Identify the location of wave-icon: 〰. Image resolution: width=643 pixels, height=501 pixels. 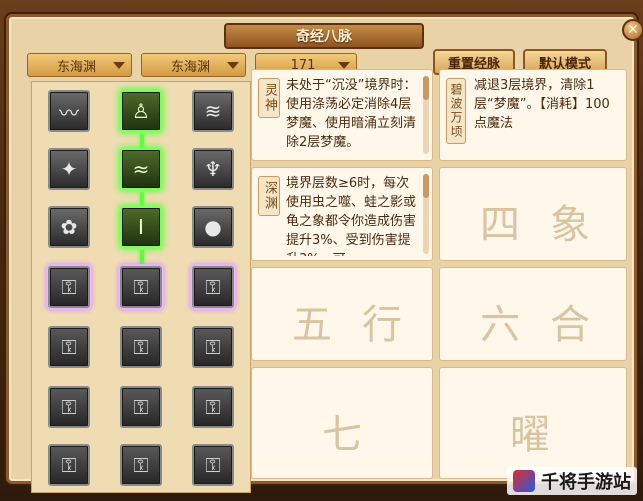
(69, 111).